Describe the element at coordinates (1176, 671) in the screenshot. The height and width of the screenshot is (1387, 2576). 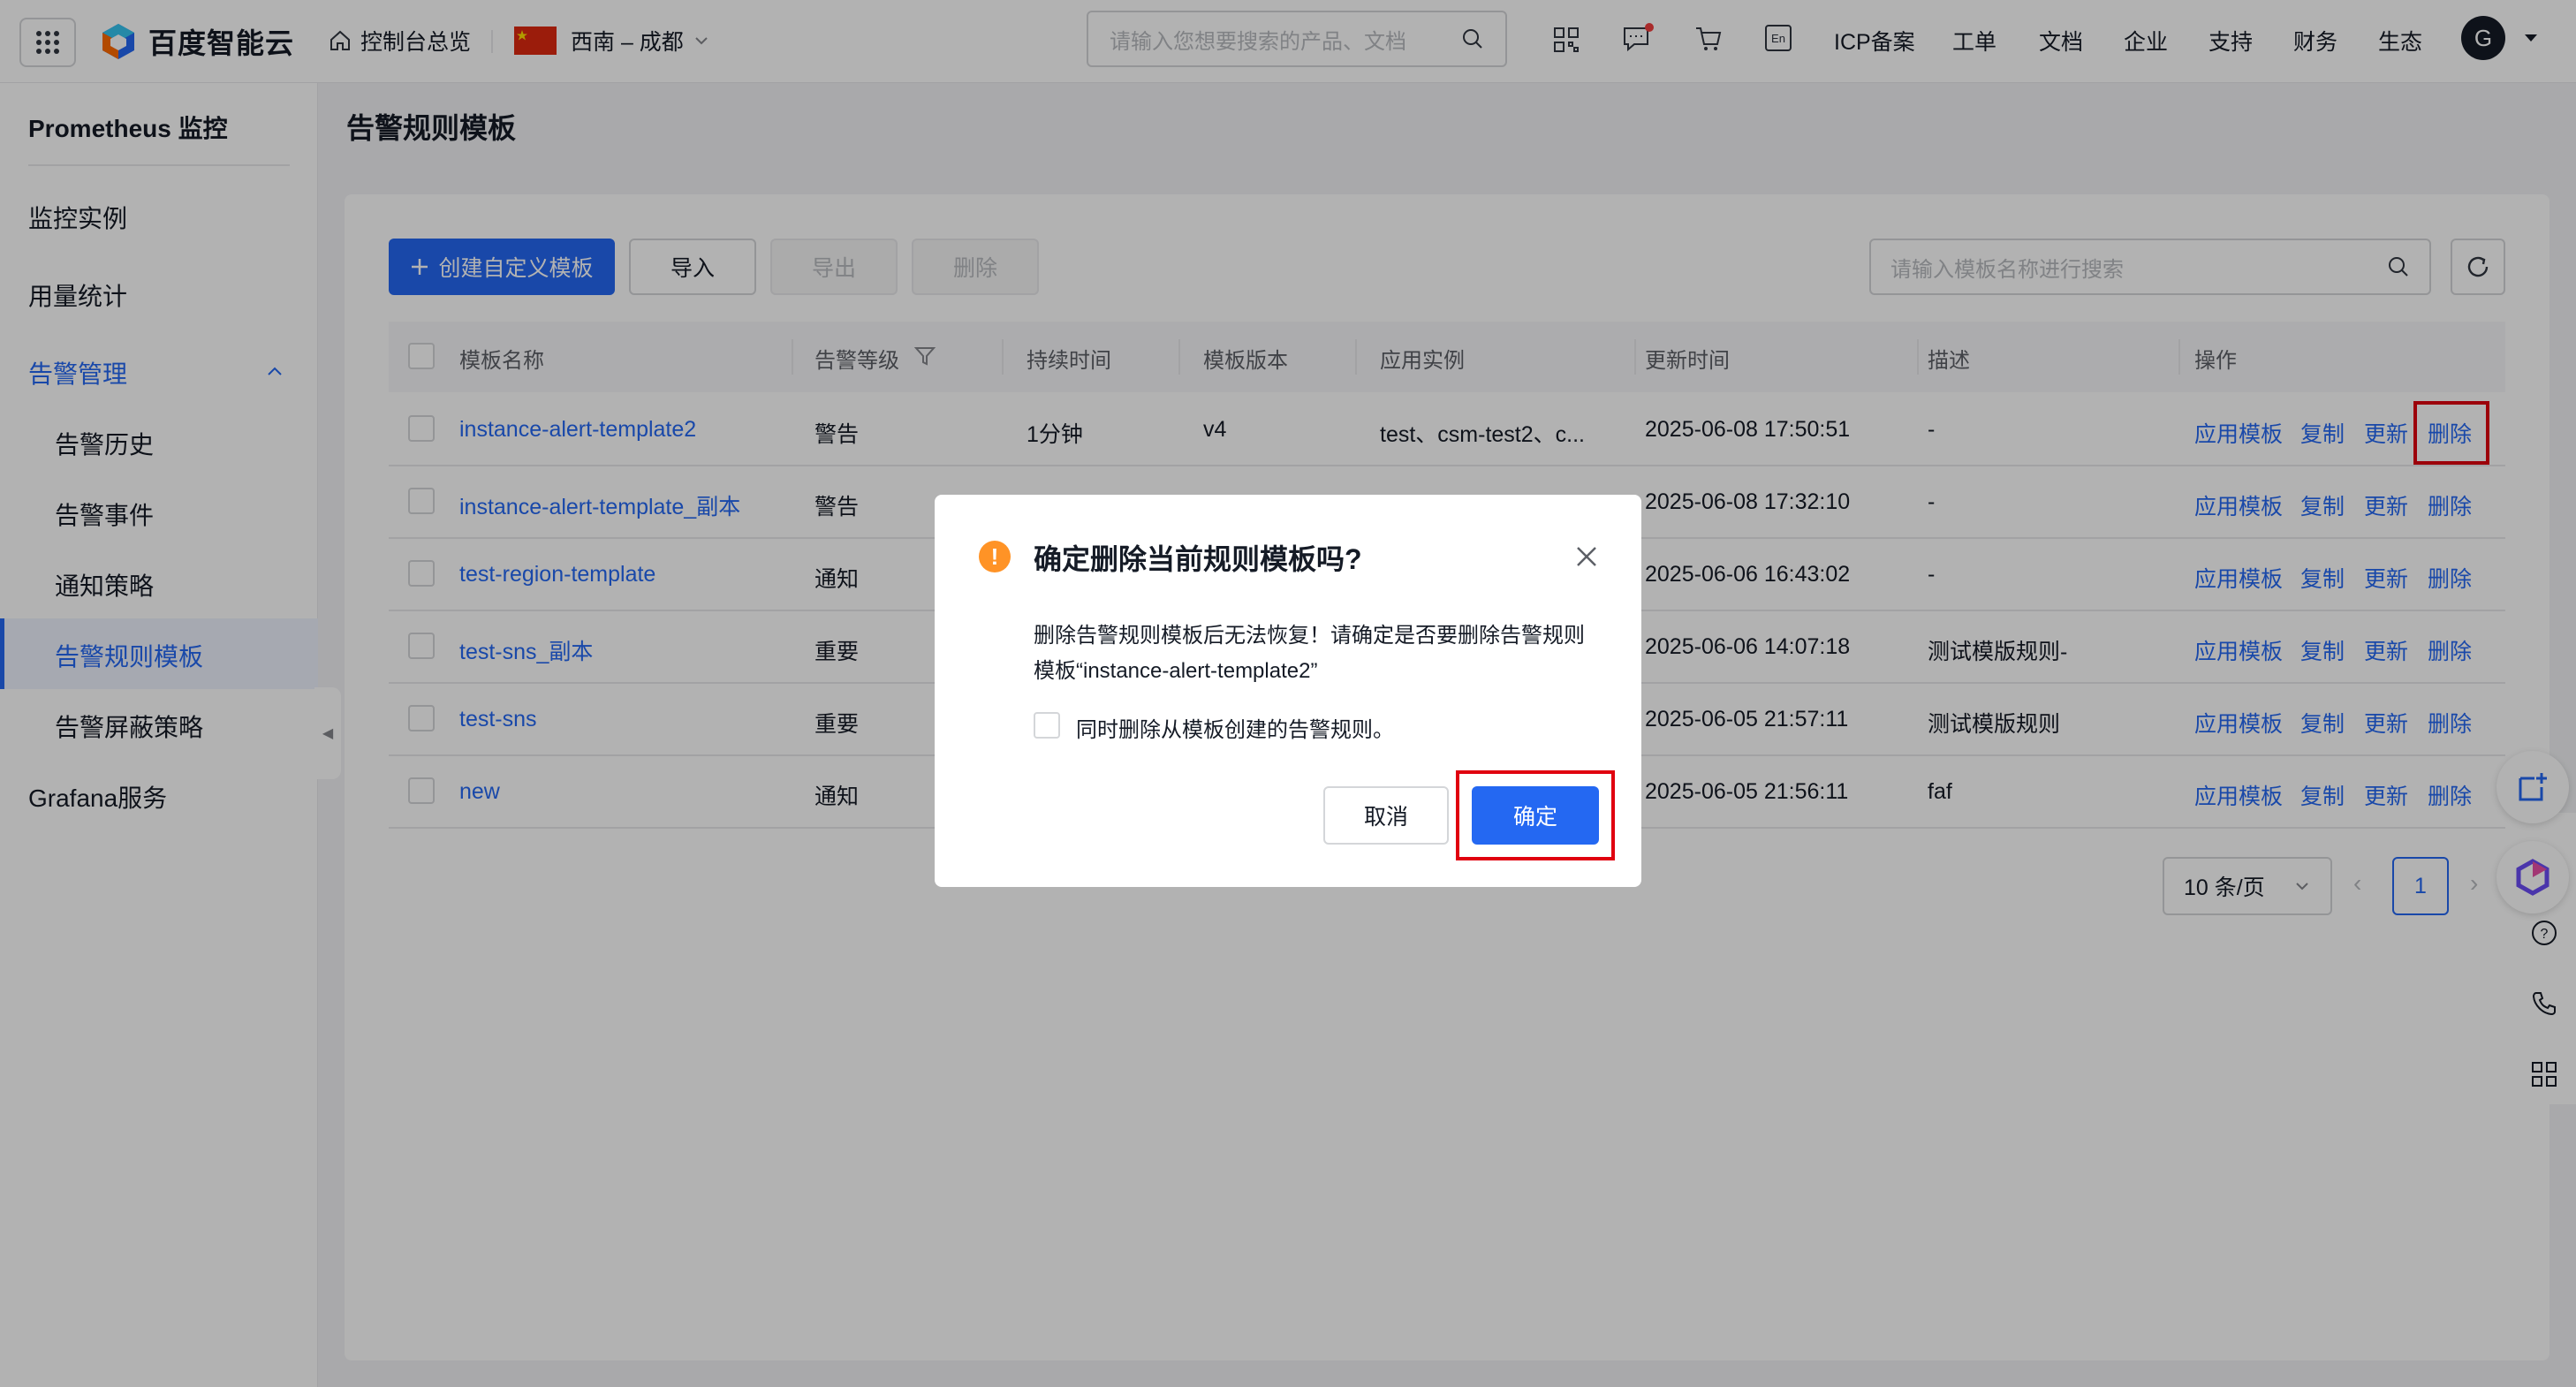
I see `dialog-message-line2: 模板“instance-alert-template2”` at that location.